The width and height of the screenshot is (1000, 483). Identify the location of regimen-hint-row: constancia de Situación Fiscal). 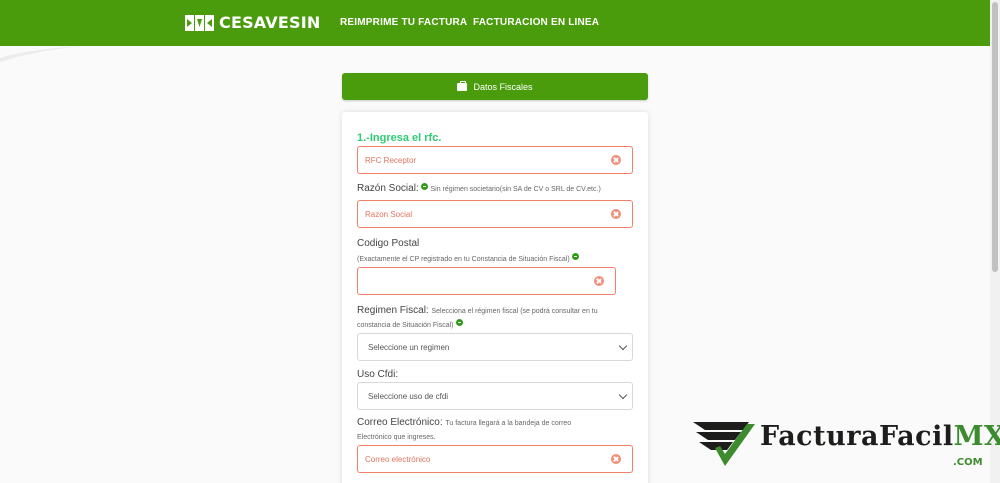
(410, 326).